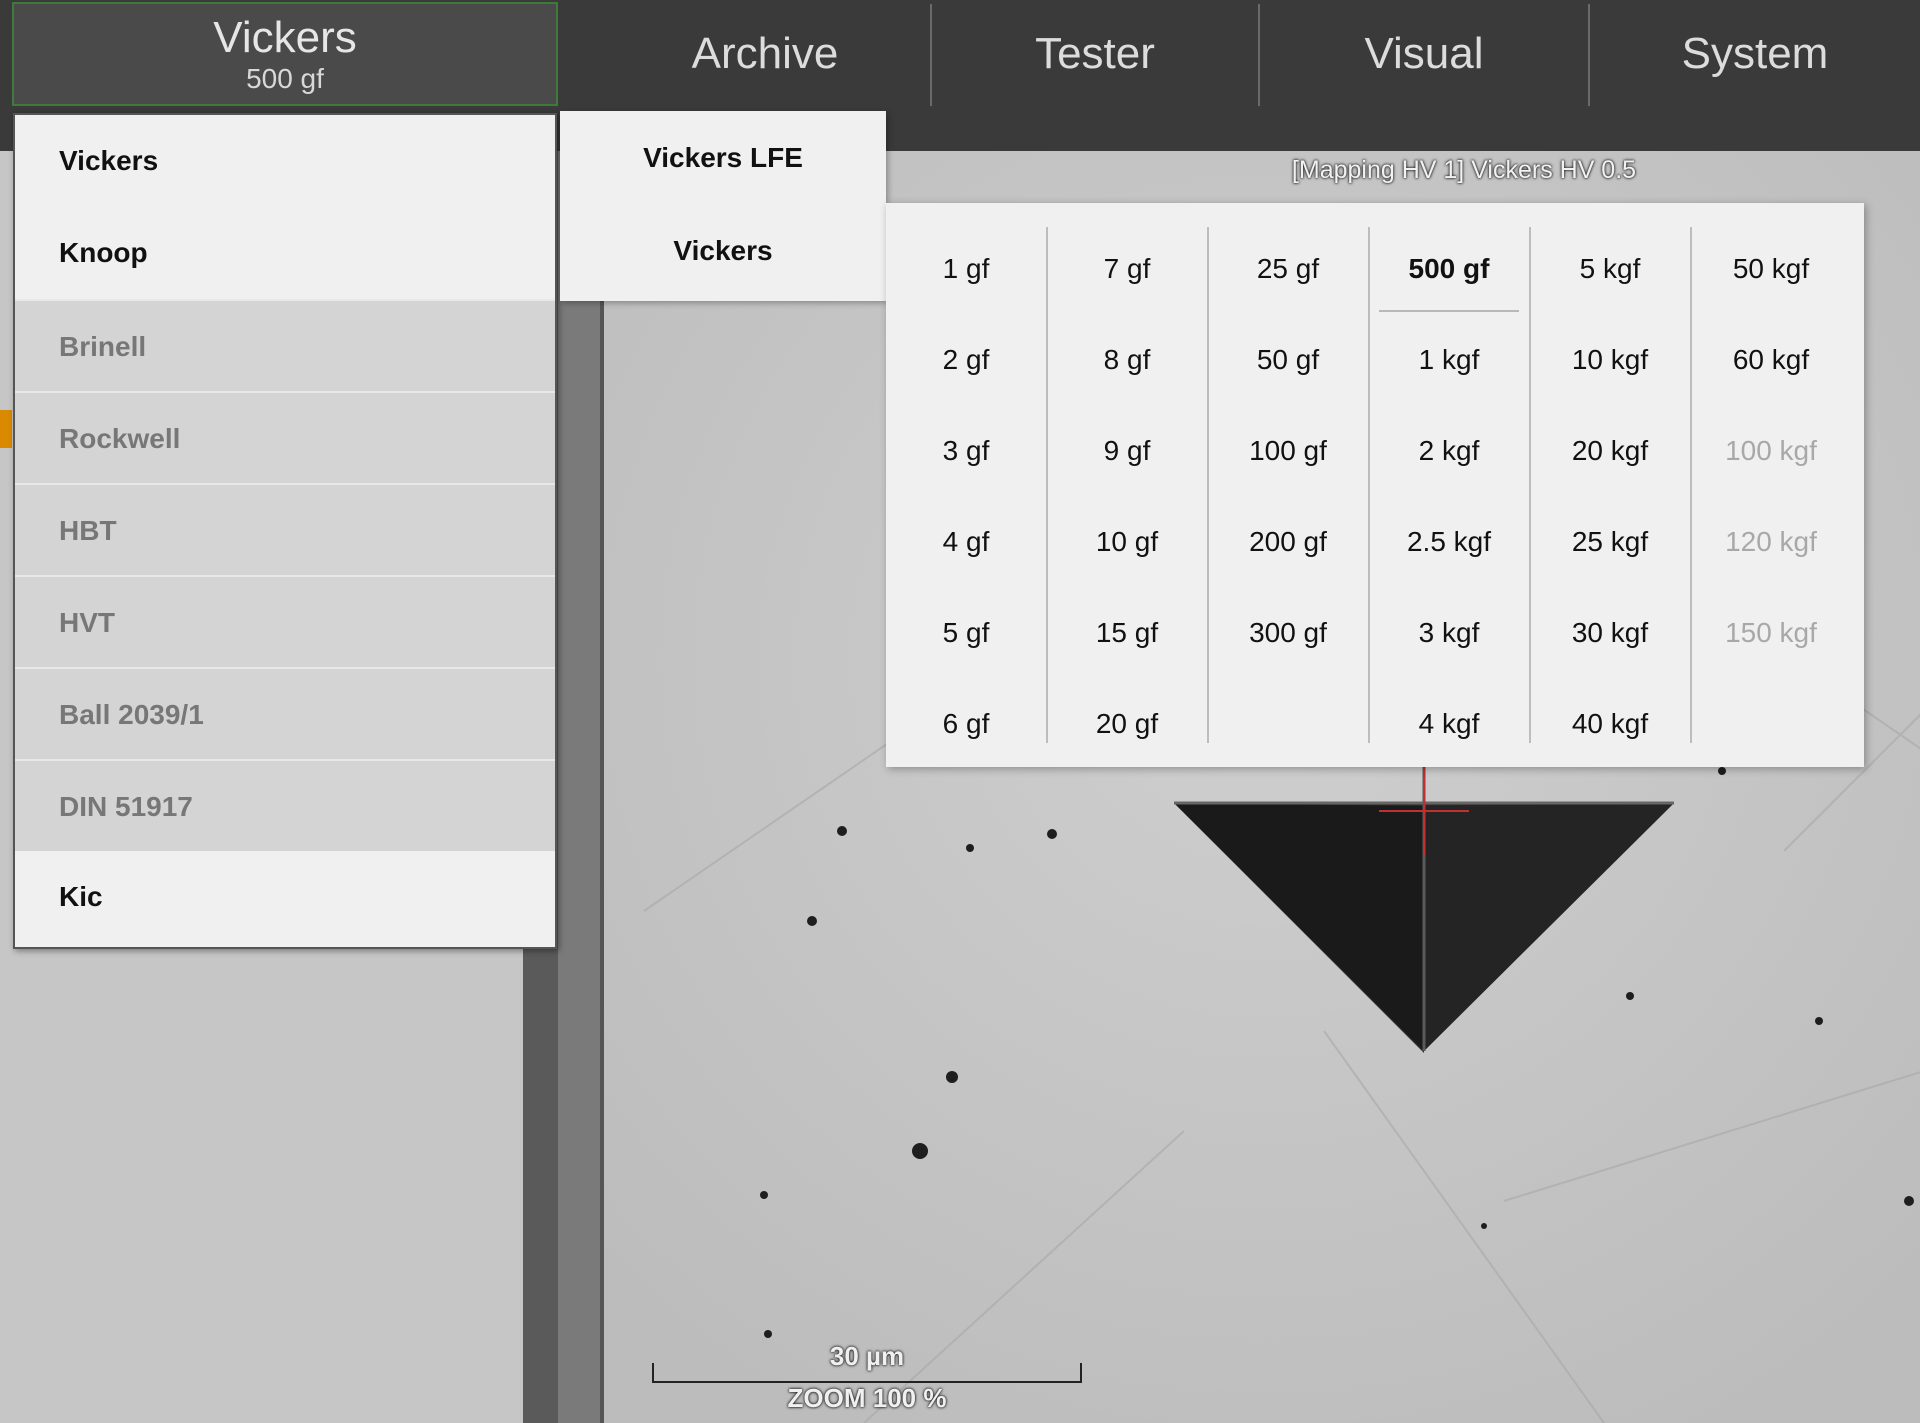  What do you see at coordinates (285, 437) in the screenshot?
I see `method-item-rockwell: Rockwell` at bounding box center [285, 437].